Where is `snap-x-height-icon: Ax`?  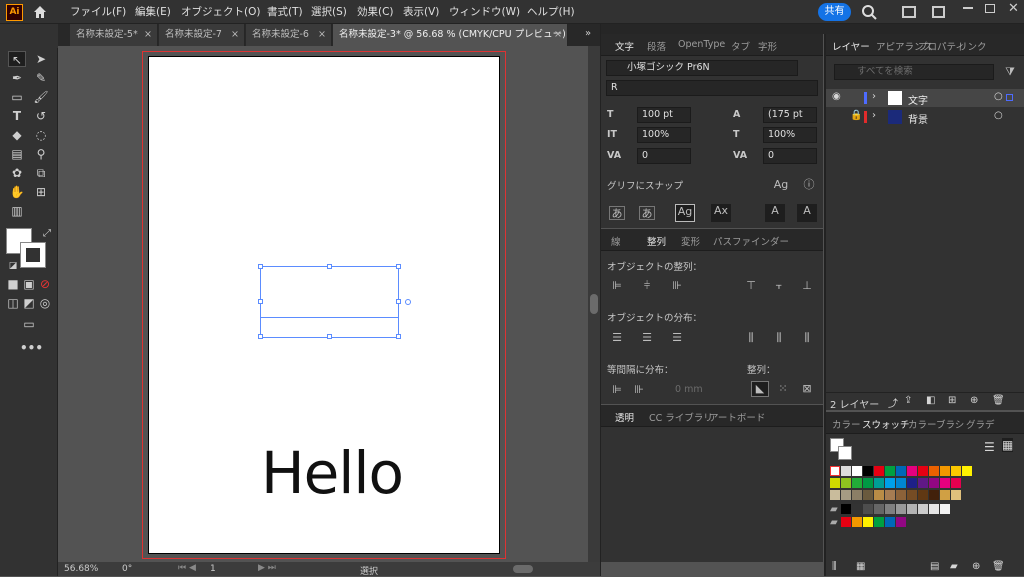
snap-x-height-icon: Ax is located at coordinates (721, 213).